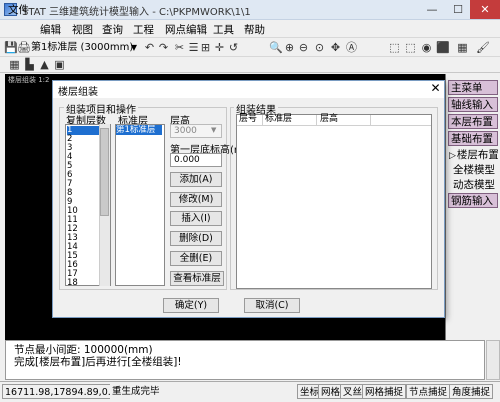 The height and width of the screenshot is (402, 500). What do you see at coordinates (50, 29) in the screenshot?
I see `menu-edit: 编辑` at bounding box center [50, 29].